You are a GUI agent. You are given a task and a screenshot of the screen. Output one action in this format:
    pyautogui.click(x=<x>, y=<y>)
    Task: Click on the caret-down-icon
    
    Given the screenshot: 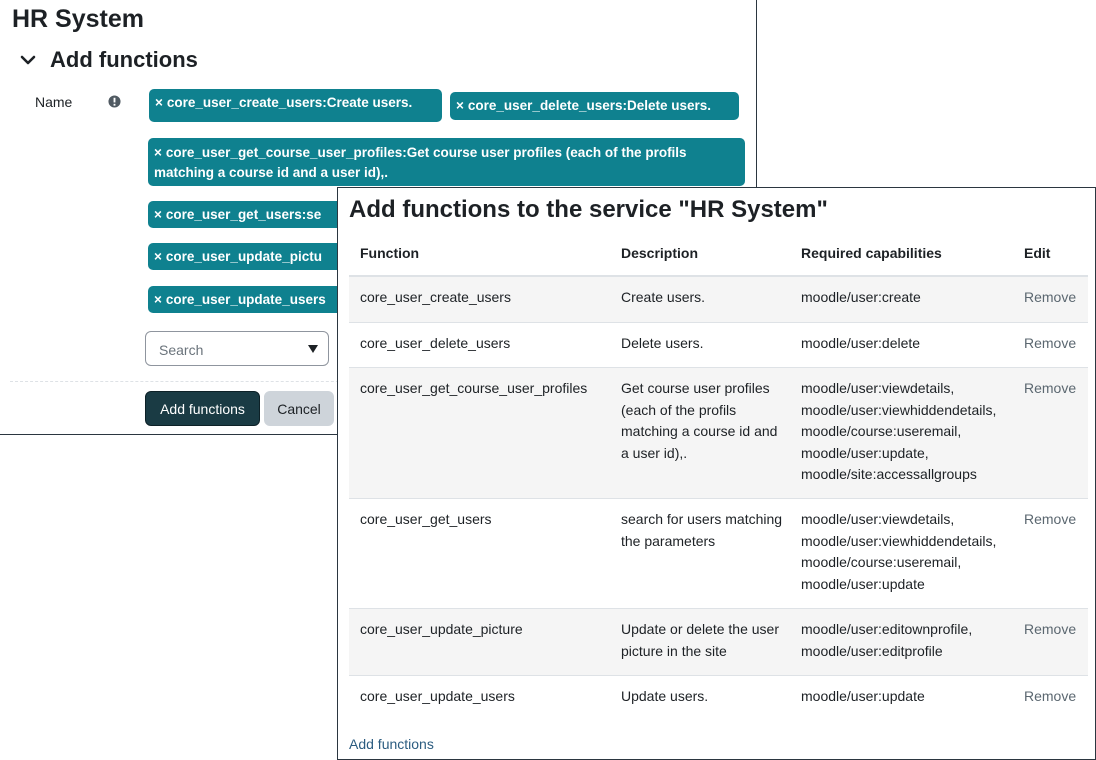 What is the action you would take?
    pyautogui.click(x=313, y=349)
    